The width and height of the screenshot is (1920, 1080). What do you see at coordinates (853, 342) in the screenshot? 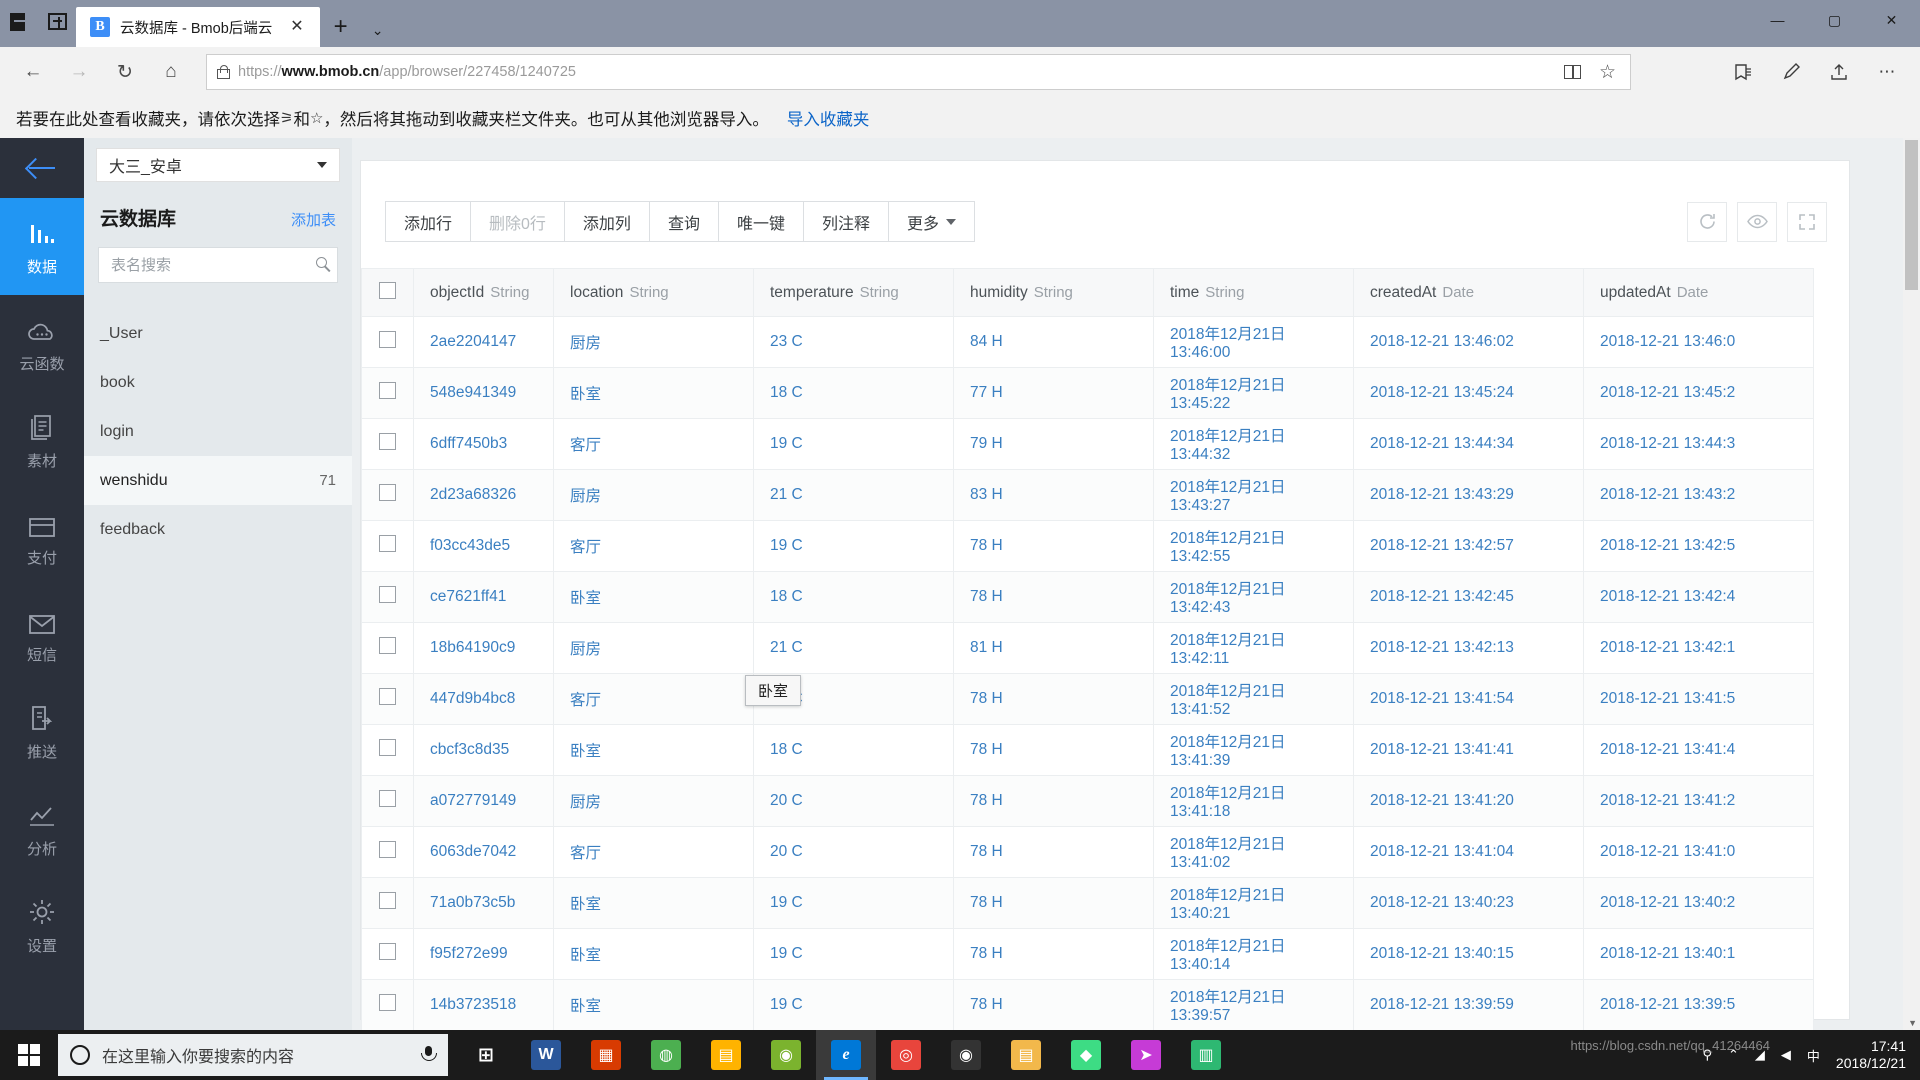
I see `cell-temperature: 23 C` at bounding box center [853, 342].